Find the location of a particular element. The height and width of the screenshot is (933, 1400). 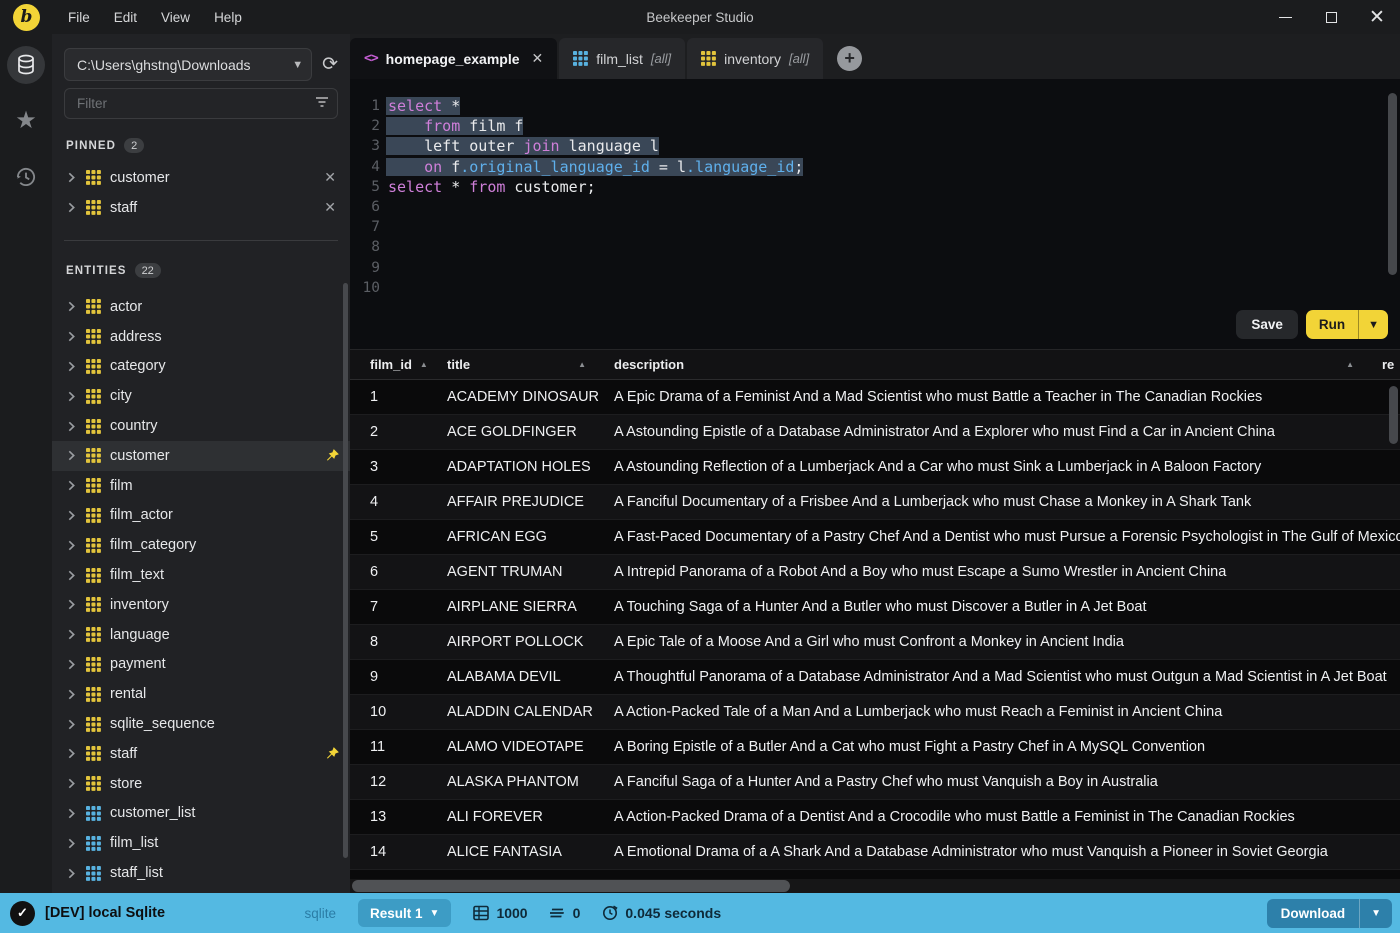

pinned-item-customer: customer ✕ is located at coordinates (201, 178).